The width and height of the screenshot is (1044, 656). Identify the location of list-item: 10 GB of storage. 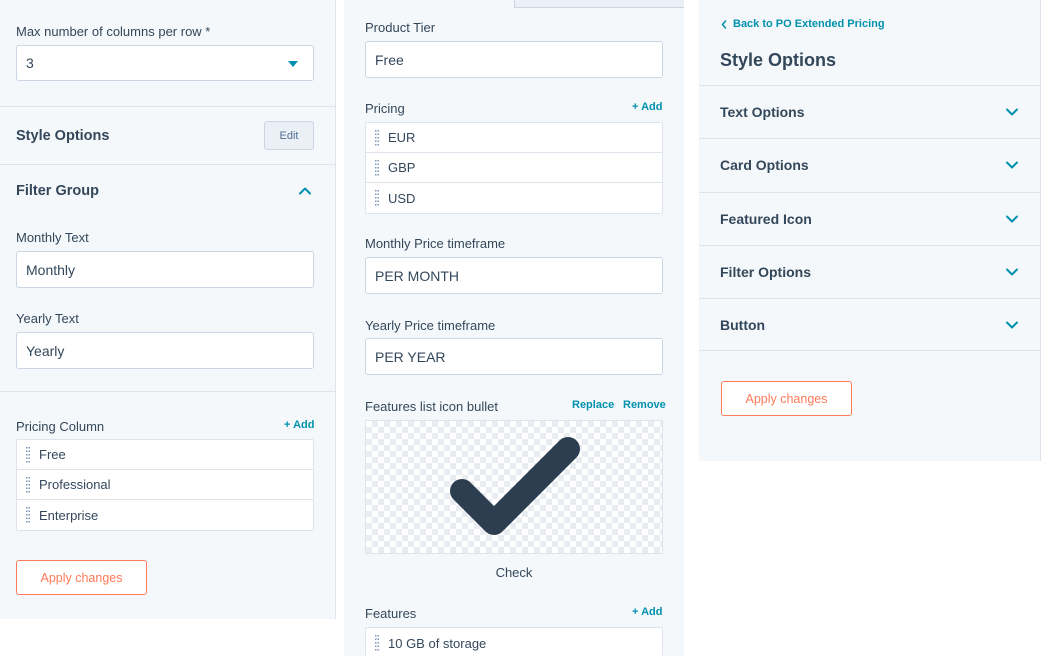
(514, 642).